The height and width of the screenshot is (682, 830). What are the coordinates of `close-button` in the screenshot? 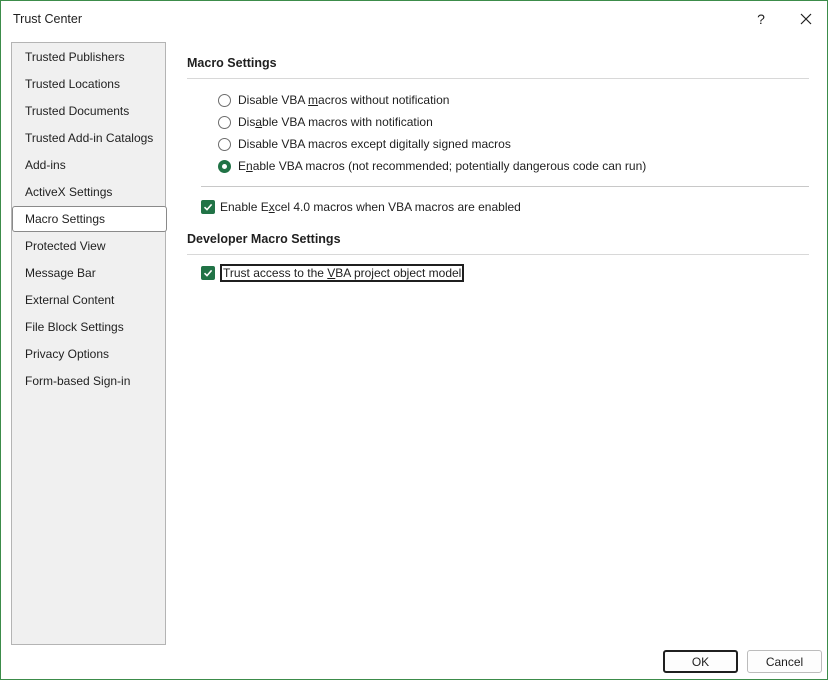 It's located at (806, 19).